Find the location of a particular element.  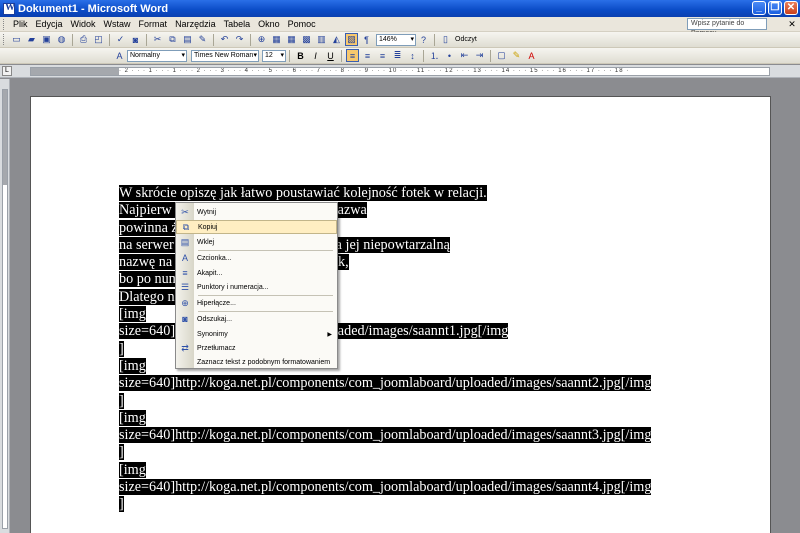

document-map-icon: ▧ is located at coordinates (351, 39).